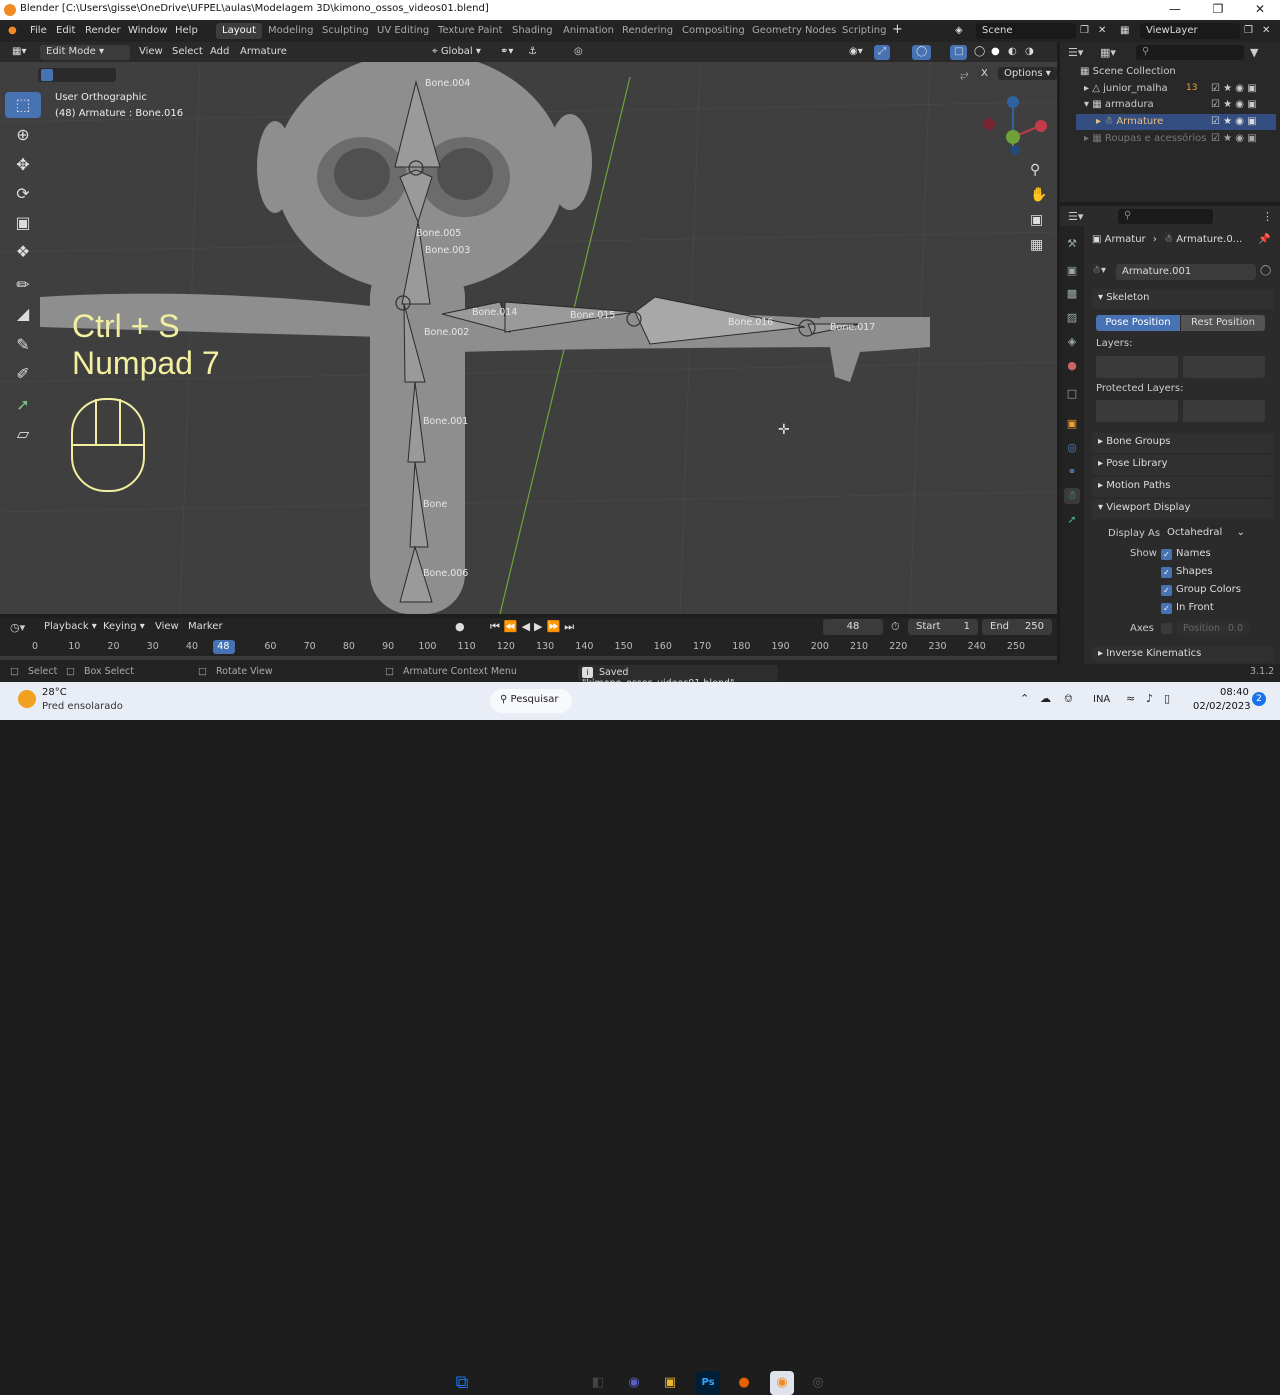  Describe the element at coordinates (1190, 52) in the screenshot. I see `outliner-search-input: ⚲` at that location.